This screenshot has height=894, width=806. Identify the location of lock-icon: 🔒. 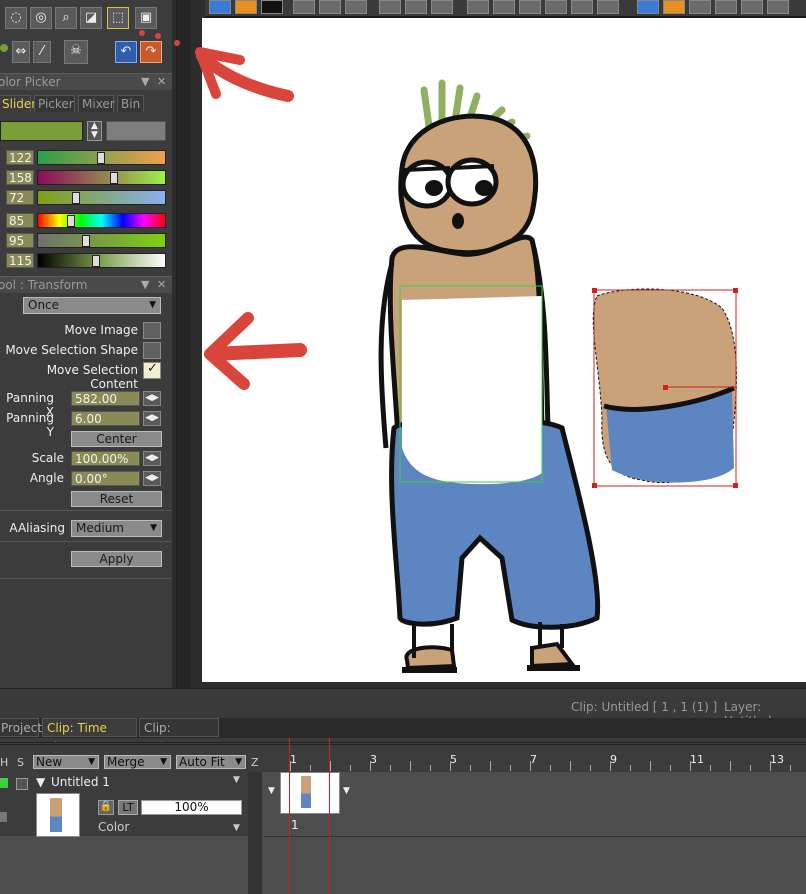
(106, 807).